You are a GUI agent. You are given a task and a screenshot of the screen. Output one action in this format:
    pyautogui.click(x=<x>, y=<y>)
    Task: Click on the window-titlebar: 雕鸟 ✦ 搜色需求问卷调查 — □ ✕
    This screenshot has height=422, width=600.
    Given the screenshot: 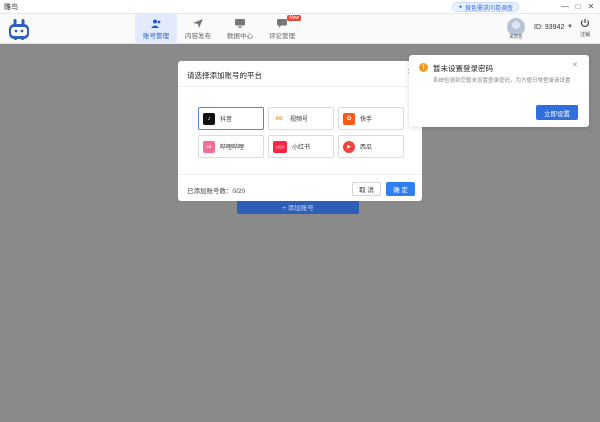 What is the action you would take?
    pyautogui.click(x=300, y=7)
    